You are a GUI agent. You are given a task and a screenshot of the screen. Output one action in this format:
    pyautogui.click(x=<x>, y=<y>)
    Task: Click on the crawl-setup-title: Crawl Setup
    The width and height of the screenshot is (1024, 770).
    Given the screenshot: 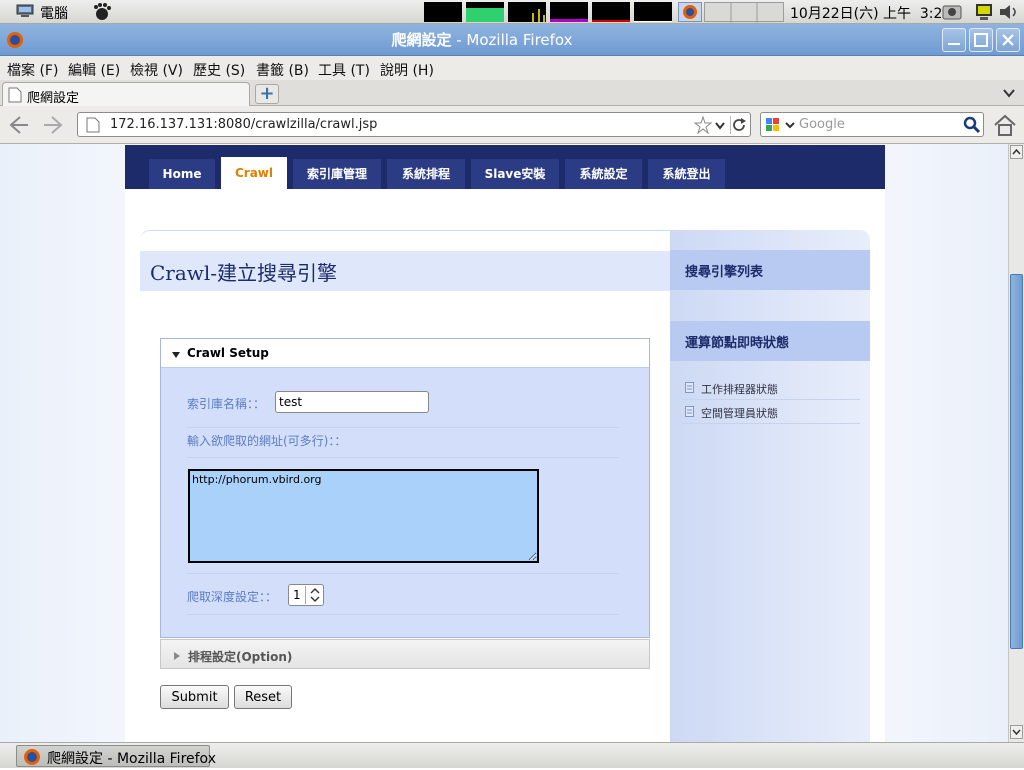 What is the action you would take?
    pyautogui.click(x=228, y=353)
    